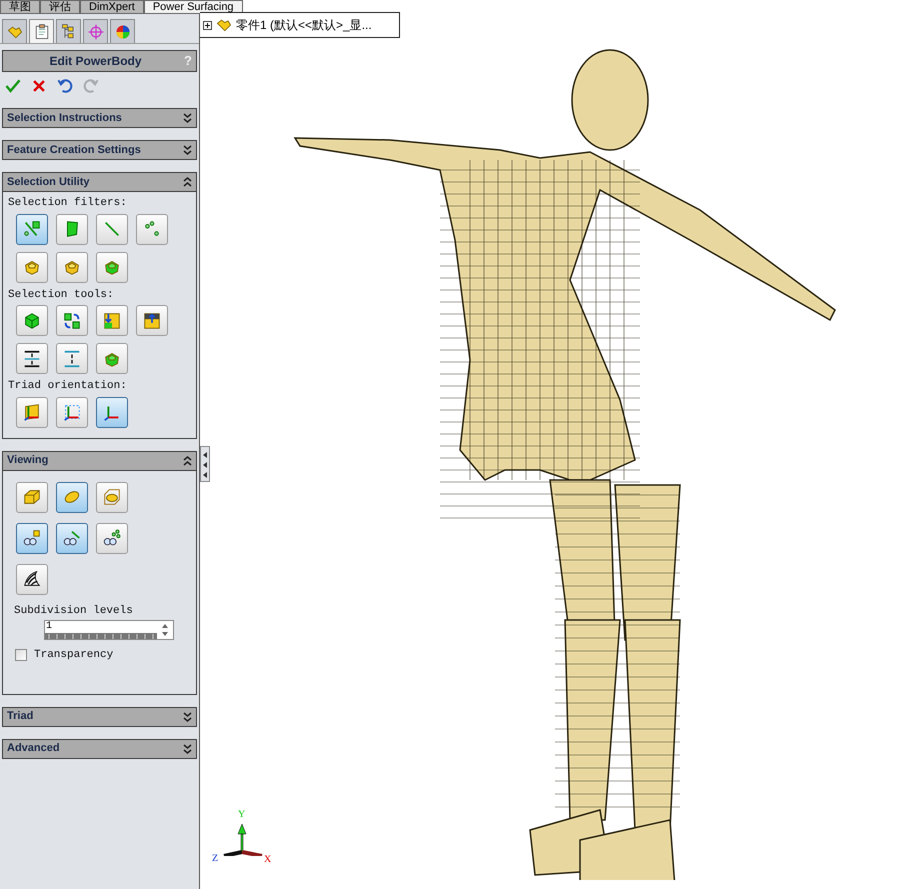 The image size is (918, 889). Describe the element at coordinates (48, 182) in the screenshot. I see `section-title: Selection Utility` at that location.